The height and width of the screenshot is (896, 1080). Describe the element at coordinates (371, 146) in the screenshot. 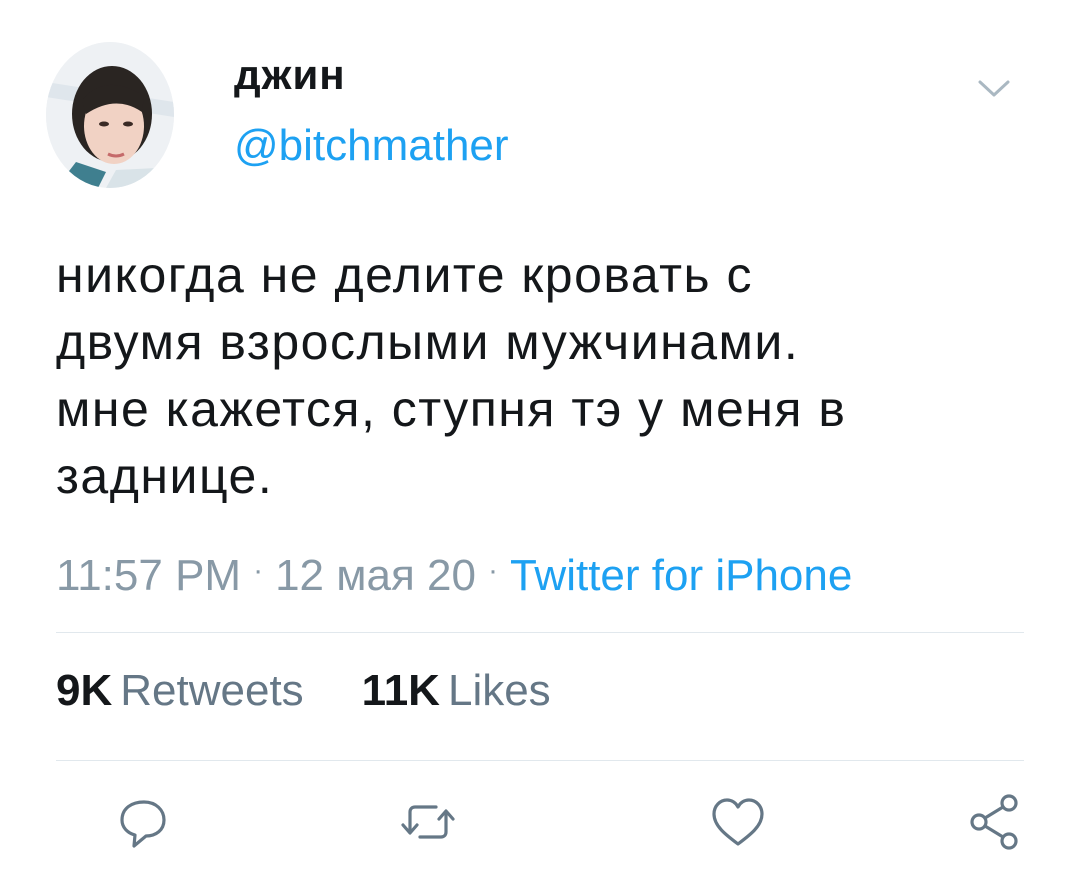

I see `user-handle: @bitchmather` at that location.